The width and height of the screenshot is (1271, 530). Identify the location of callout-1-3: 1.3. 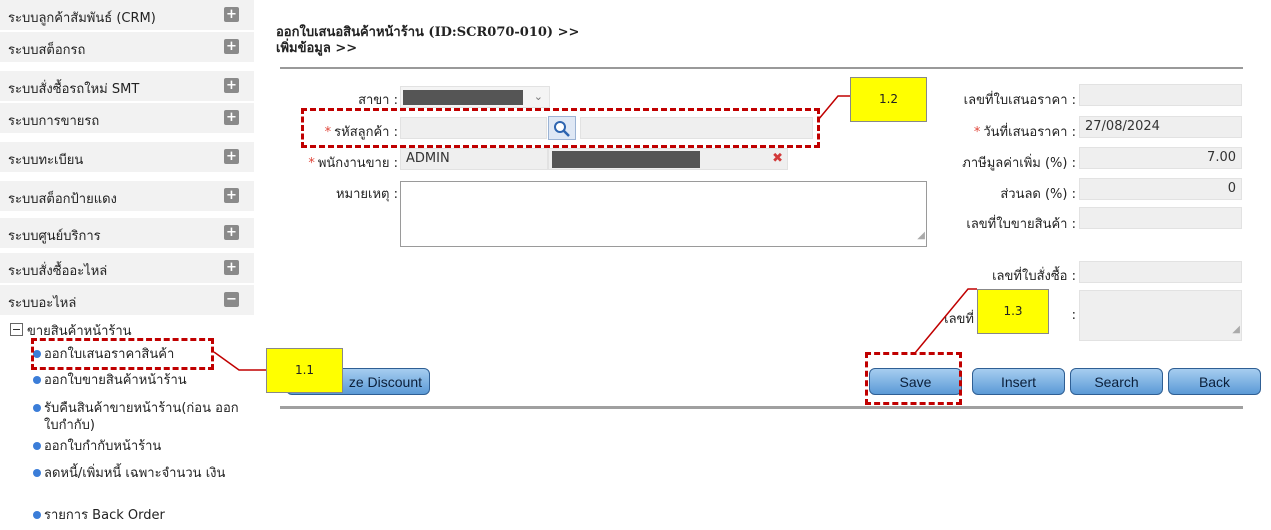
(1013, 311).